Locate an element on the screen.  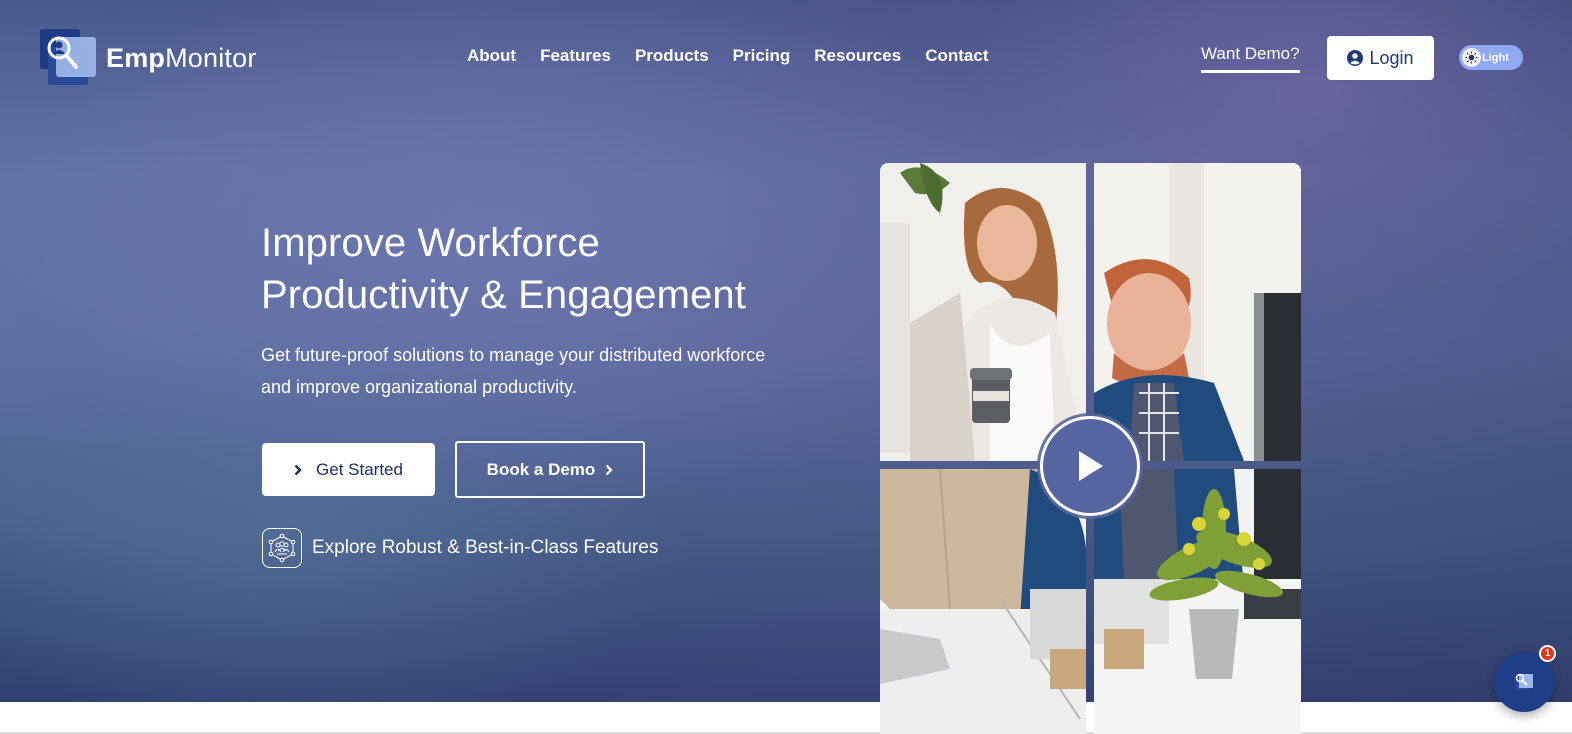
nav-products: Products is located at coordinates (672, 56).